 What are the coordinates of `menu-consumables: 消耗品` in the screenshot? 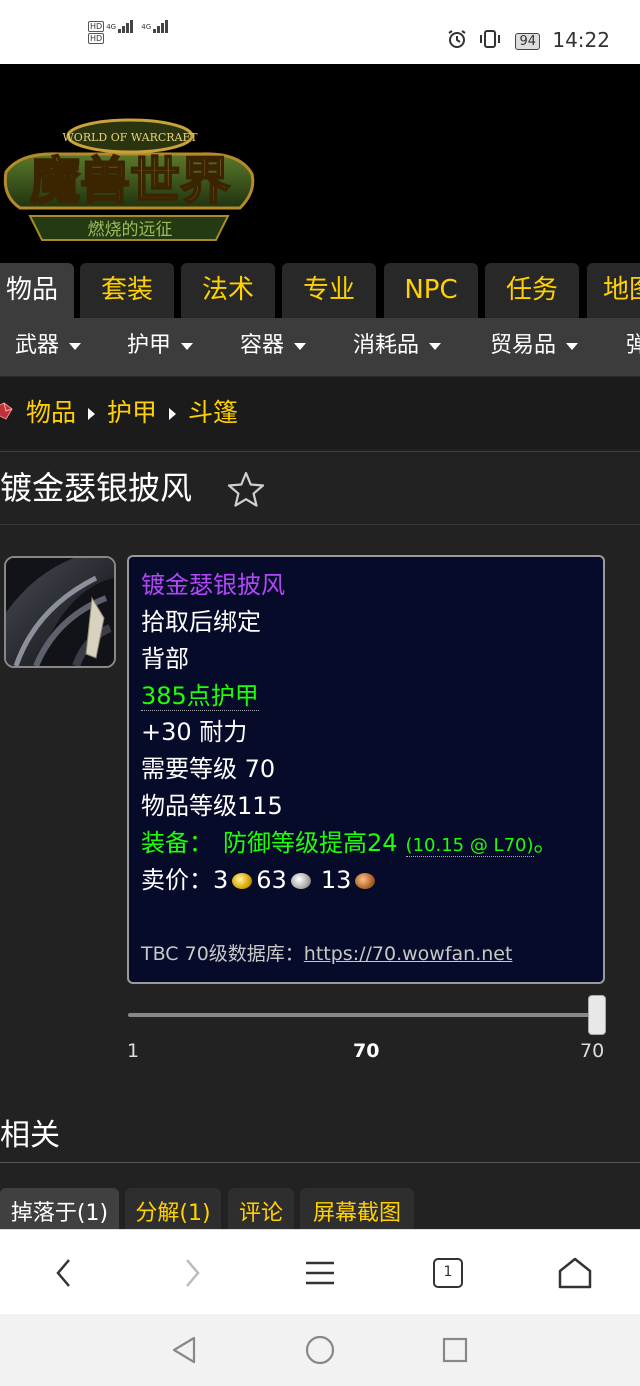 It's located at (397, 347).